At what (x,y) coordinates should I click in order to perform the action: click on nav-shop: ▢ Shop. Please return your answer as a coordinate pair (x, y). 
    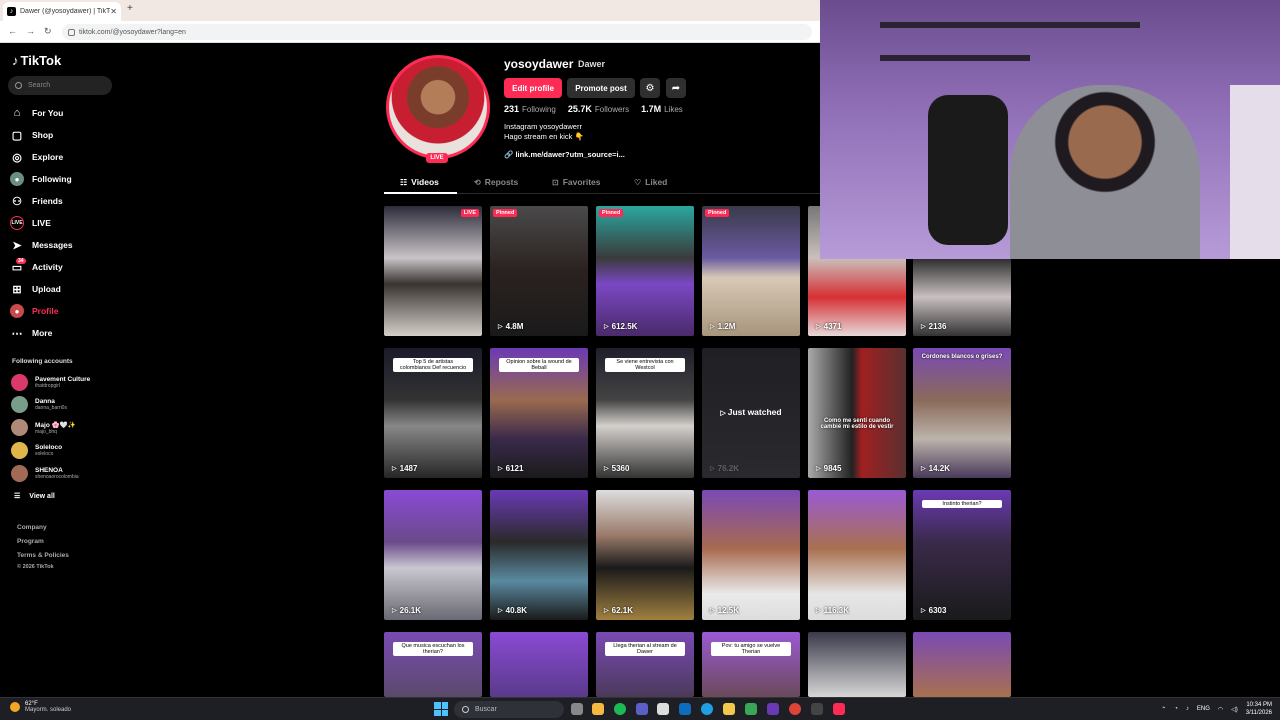
    Looking at the image, I should click on (31, 135).